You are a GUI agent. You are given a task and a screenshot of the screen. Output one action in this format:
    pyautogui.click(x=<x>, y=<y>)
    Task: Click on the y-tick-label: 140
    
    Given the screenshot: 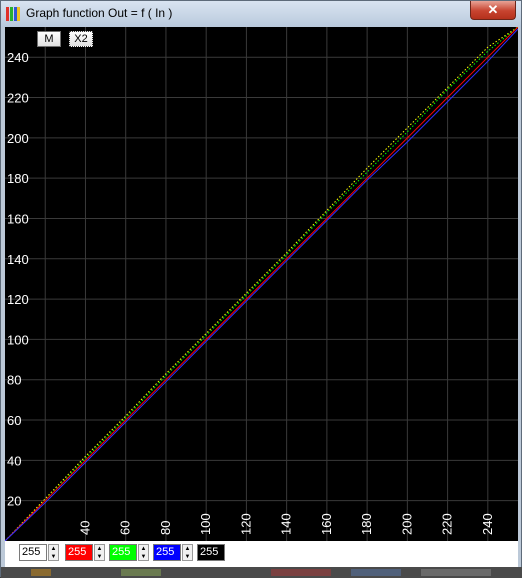 What is the action you would take?
    pyautogui.click(x=18, y=259)
    